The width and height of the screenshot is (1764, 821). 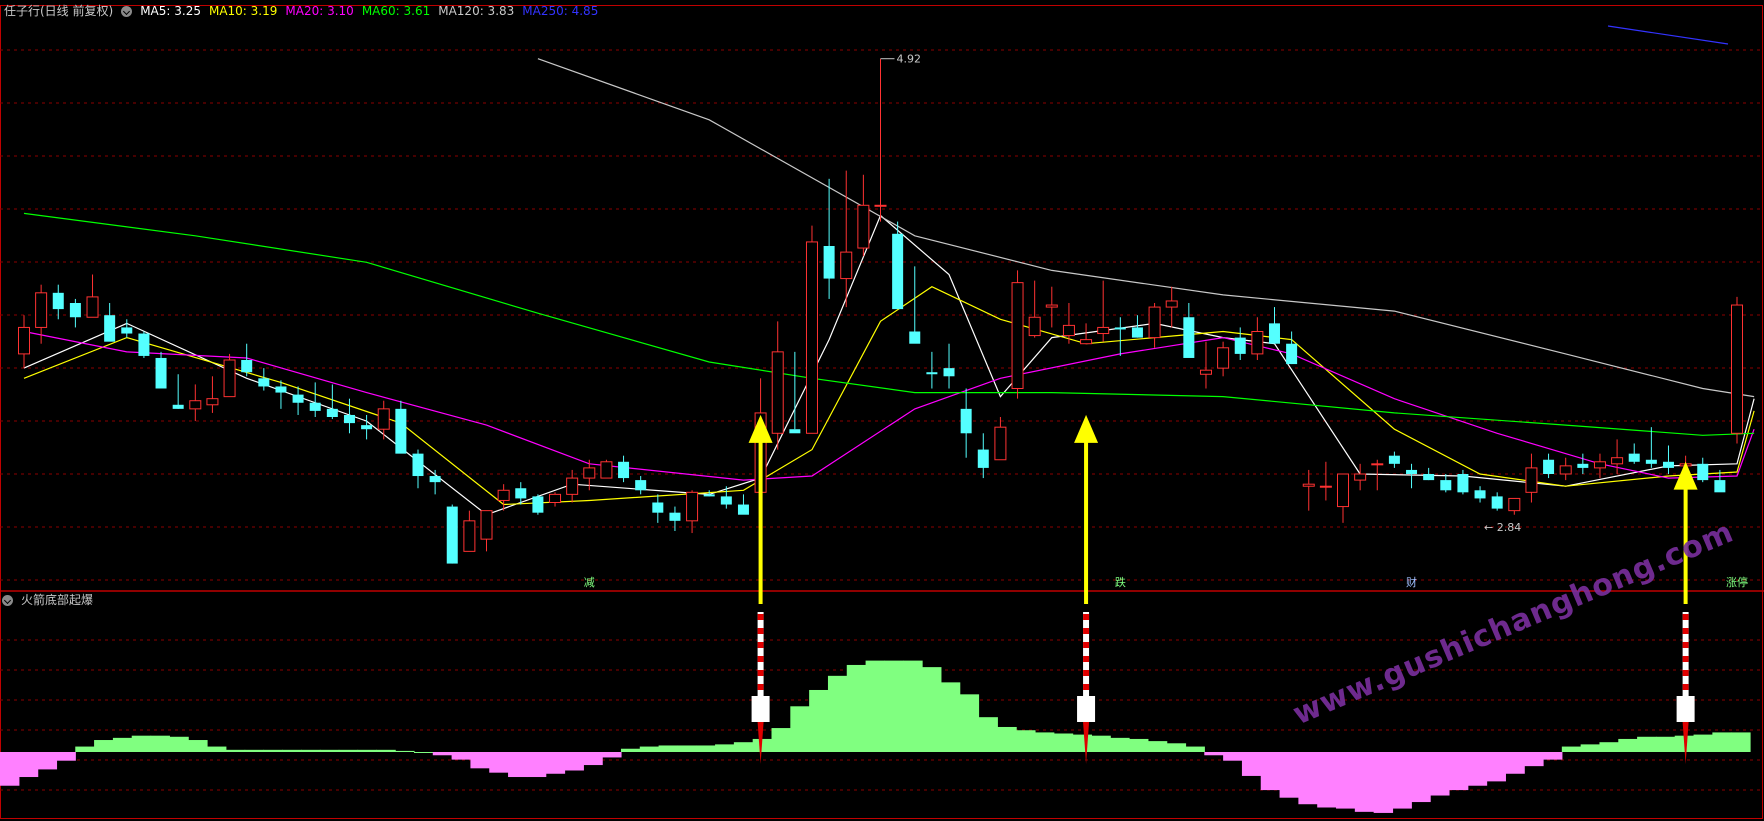 What do you see at coordinates (57, 600) in the screenshot?
I see `indicator-title: 火箭底部起爆` at bounding box center [57, 600].